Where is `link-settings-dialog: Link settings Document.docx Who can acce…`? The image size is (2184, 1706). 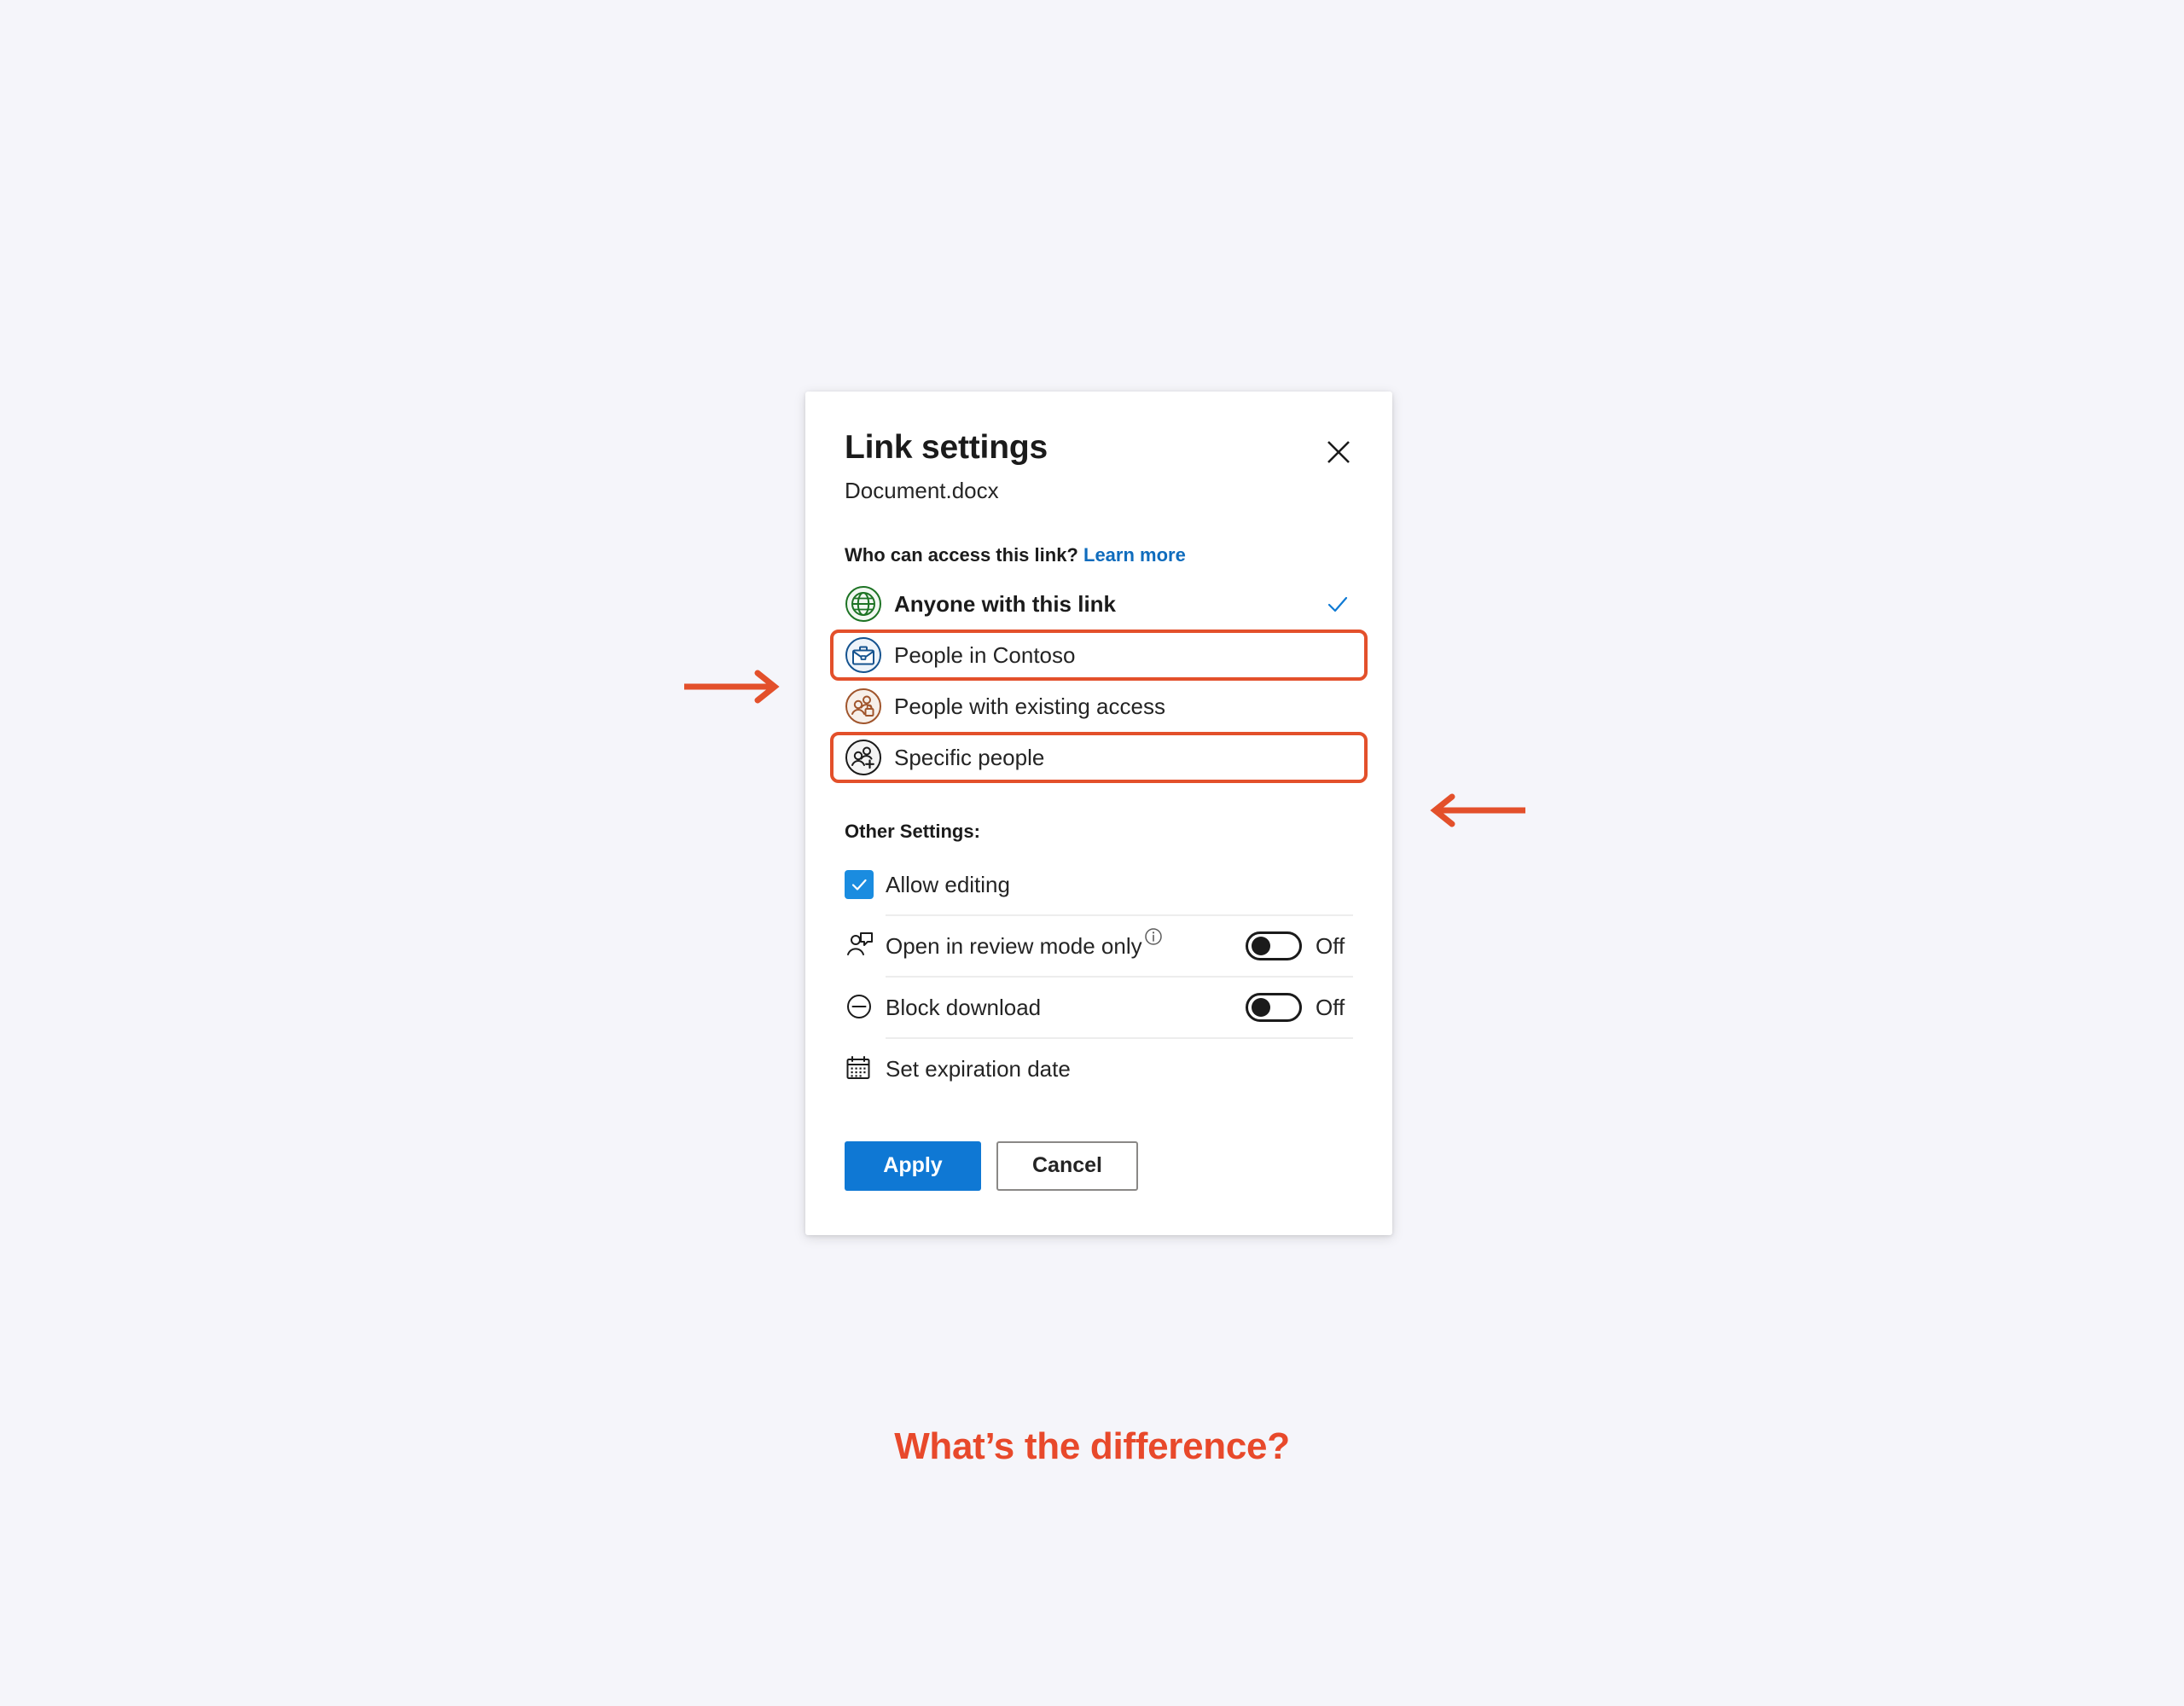 link-settings-dialog: Link settings Document.docx Who can acce… is located at coordinates (1098, 813).